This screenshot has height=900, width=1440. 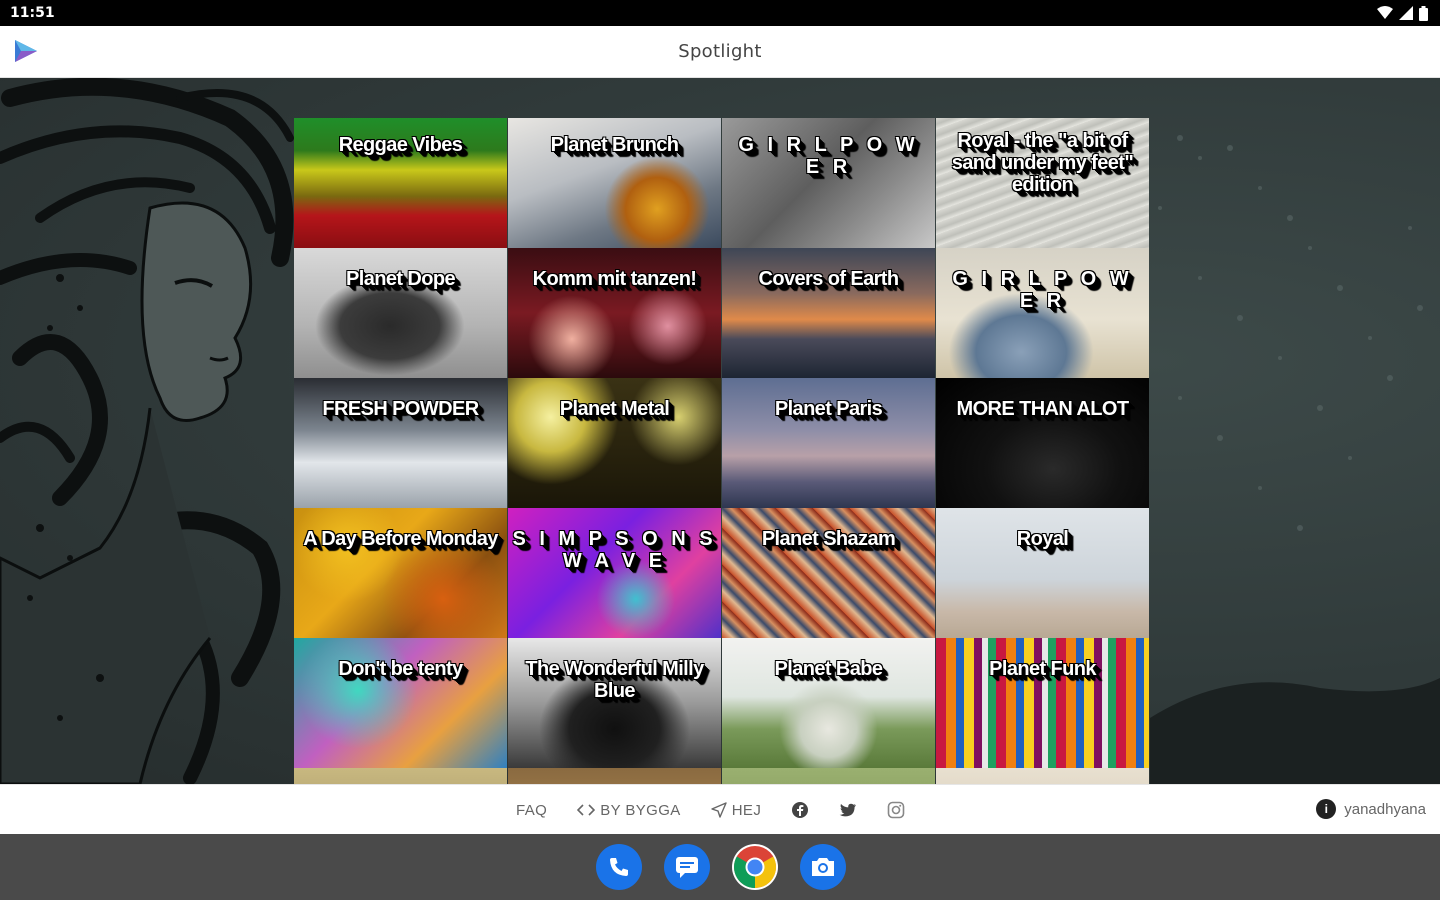 I want to click on faq-link: FAQ, so click(x=531, y=810).